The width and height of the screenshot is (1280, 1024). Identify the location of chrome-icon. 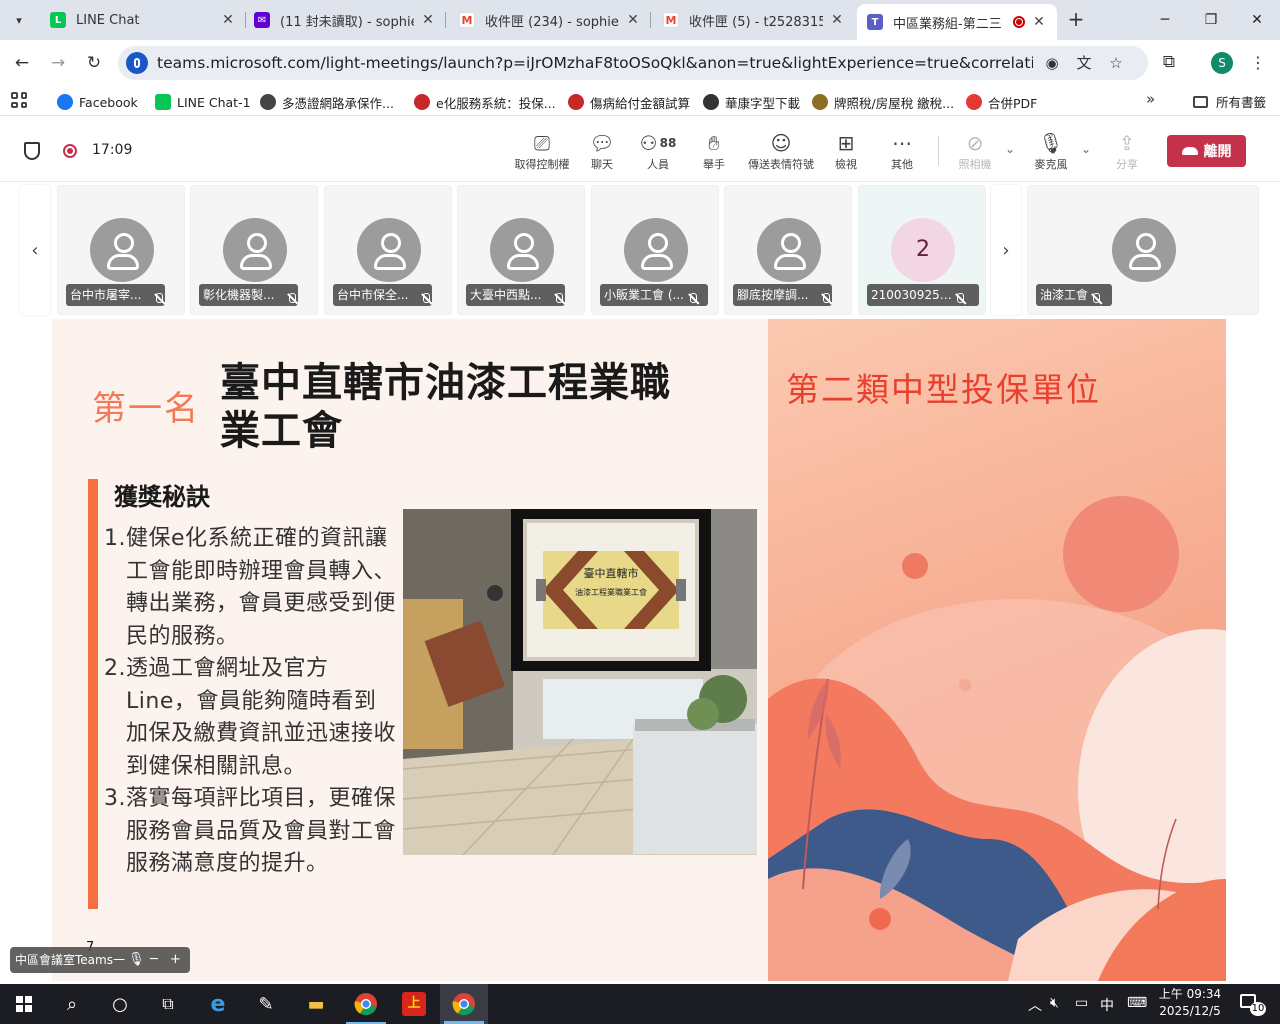
(366, 1004).